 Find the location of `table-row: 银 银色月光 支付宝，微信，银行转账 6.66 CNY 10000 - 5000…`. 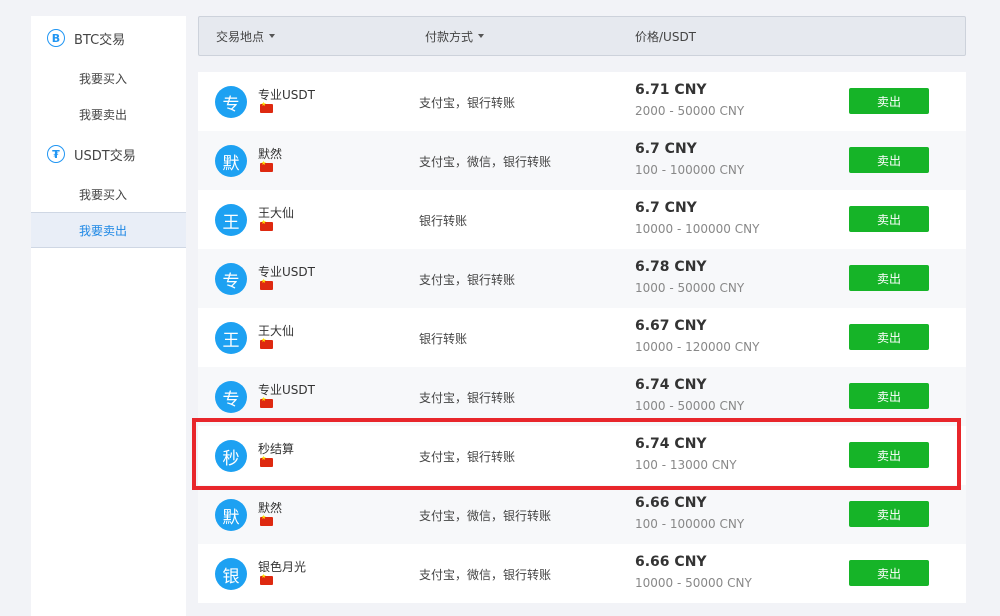

table-row: 银 银色月光 支付宝，微信，银行转账 6.66 CNY 10000 - 5000… is located at coordinates (582, 573).